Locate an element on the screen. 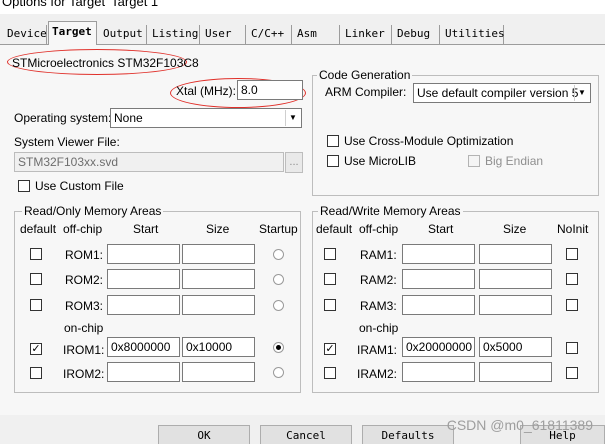 This screenshot has width=605, height=444. rom3-default-checkbox is located at coordinates (36, 305).